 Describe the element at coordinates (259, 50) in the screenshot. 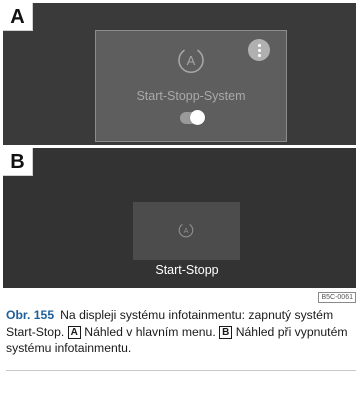

I see `more-vertical-icon` at that location.